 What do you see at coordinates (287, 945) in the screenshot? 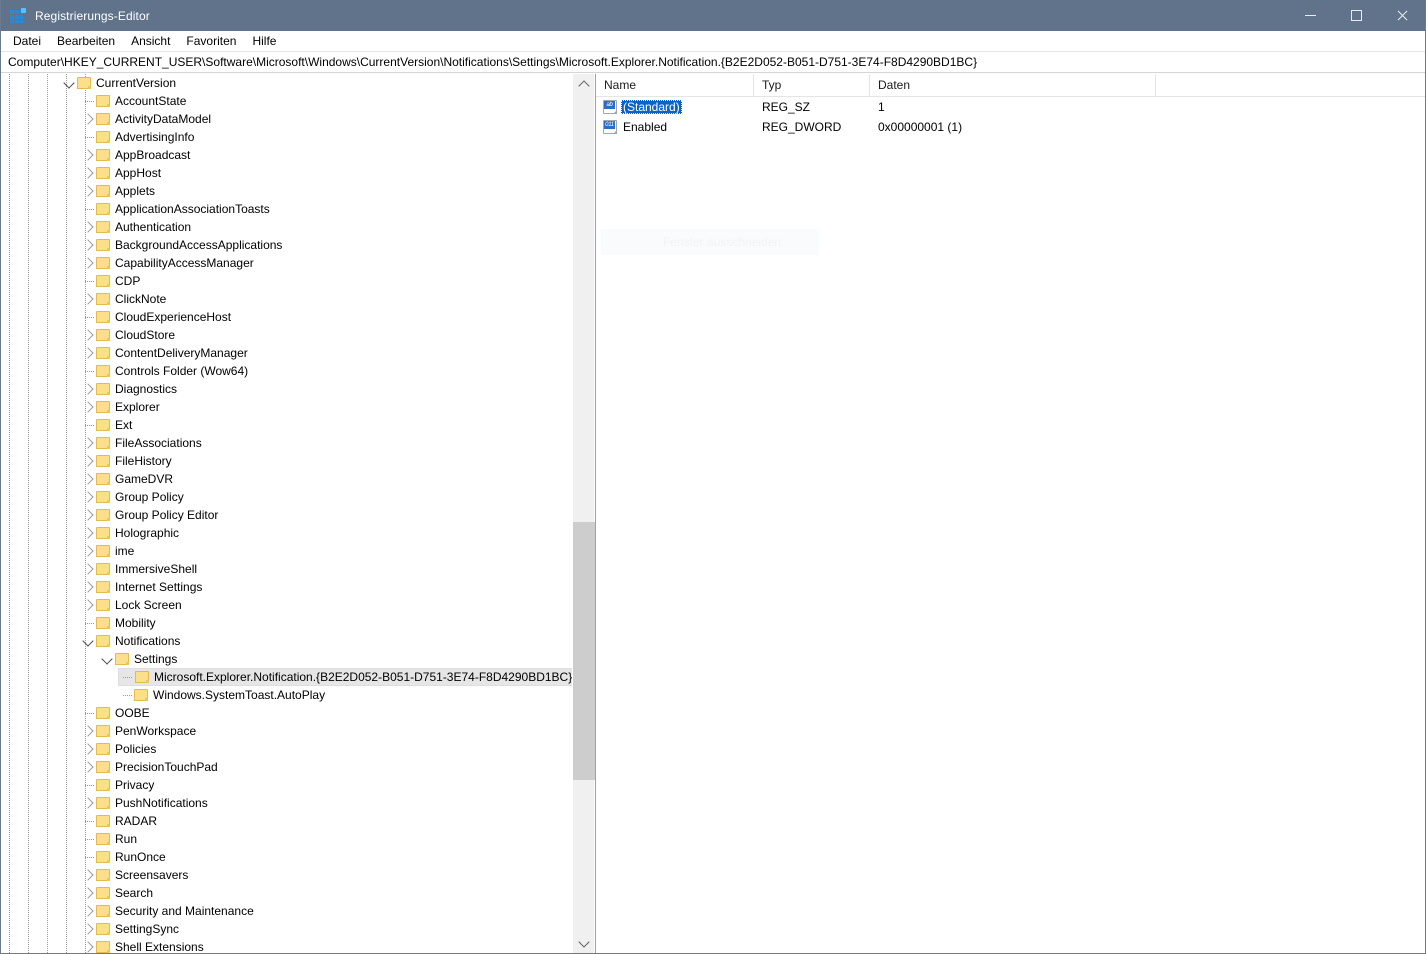
I see `tree-node: Shell Extensions` at bounding box center [287, 945].